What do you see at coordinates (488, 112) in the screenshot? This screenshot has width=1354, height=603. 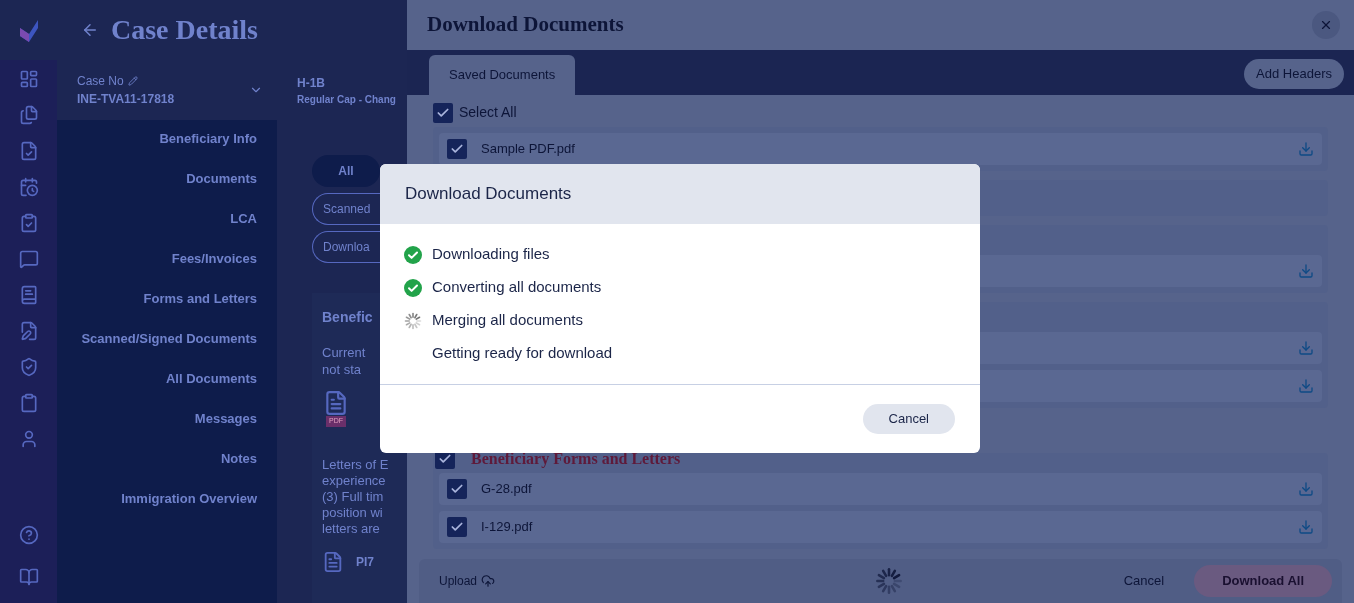 I see `select-all-label: Select All` at bounding box center [488, 112].